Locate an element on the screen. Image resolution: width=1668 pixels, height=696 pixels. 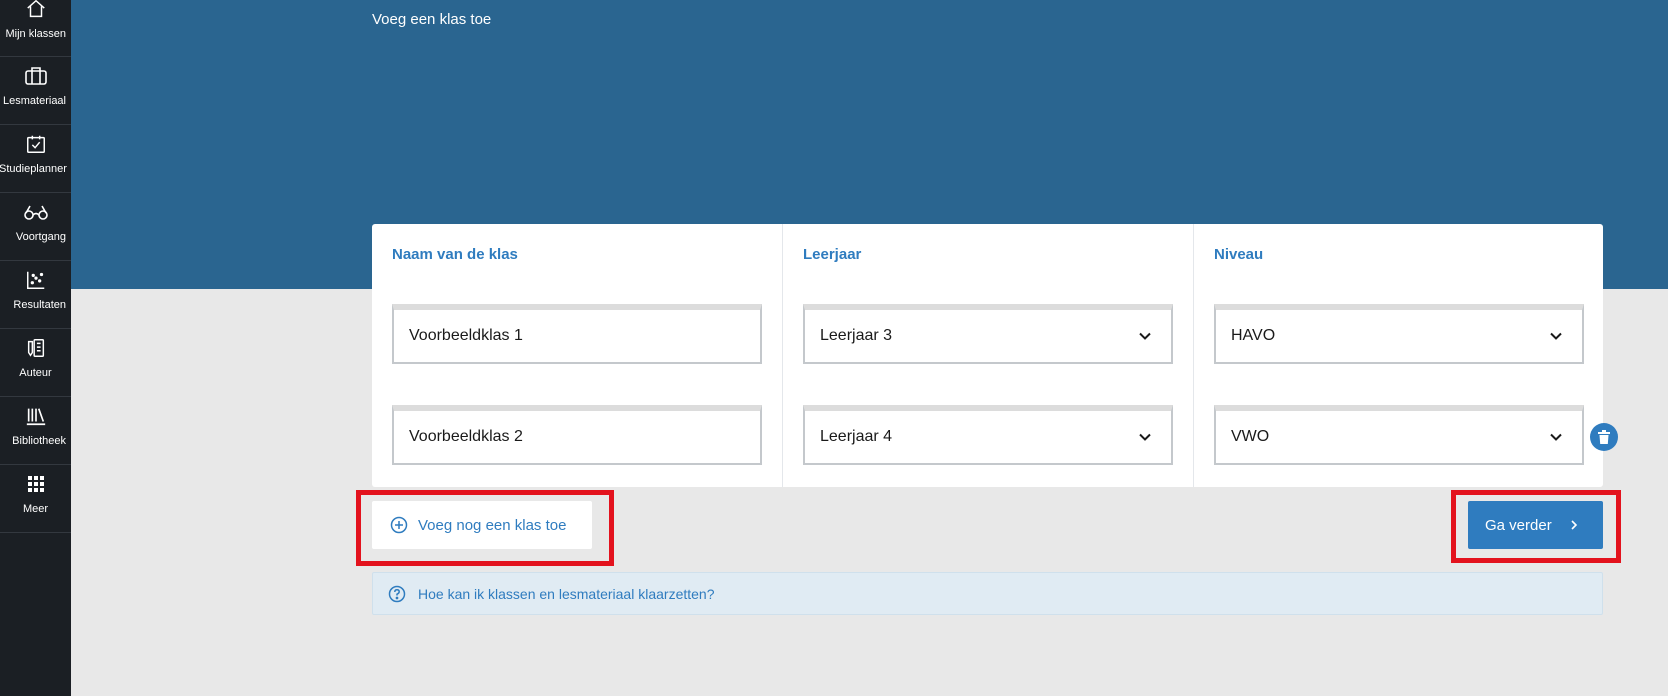
level-select: VWO is located at coordinates (1399, 435).